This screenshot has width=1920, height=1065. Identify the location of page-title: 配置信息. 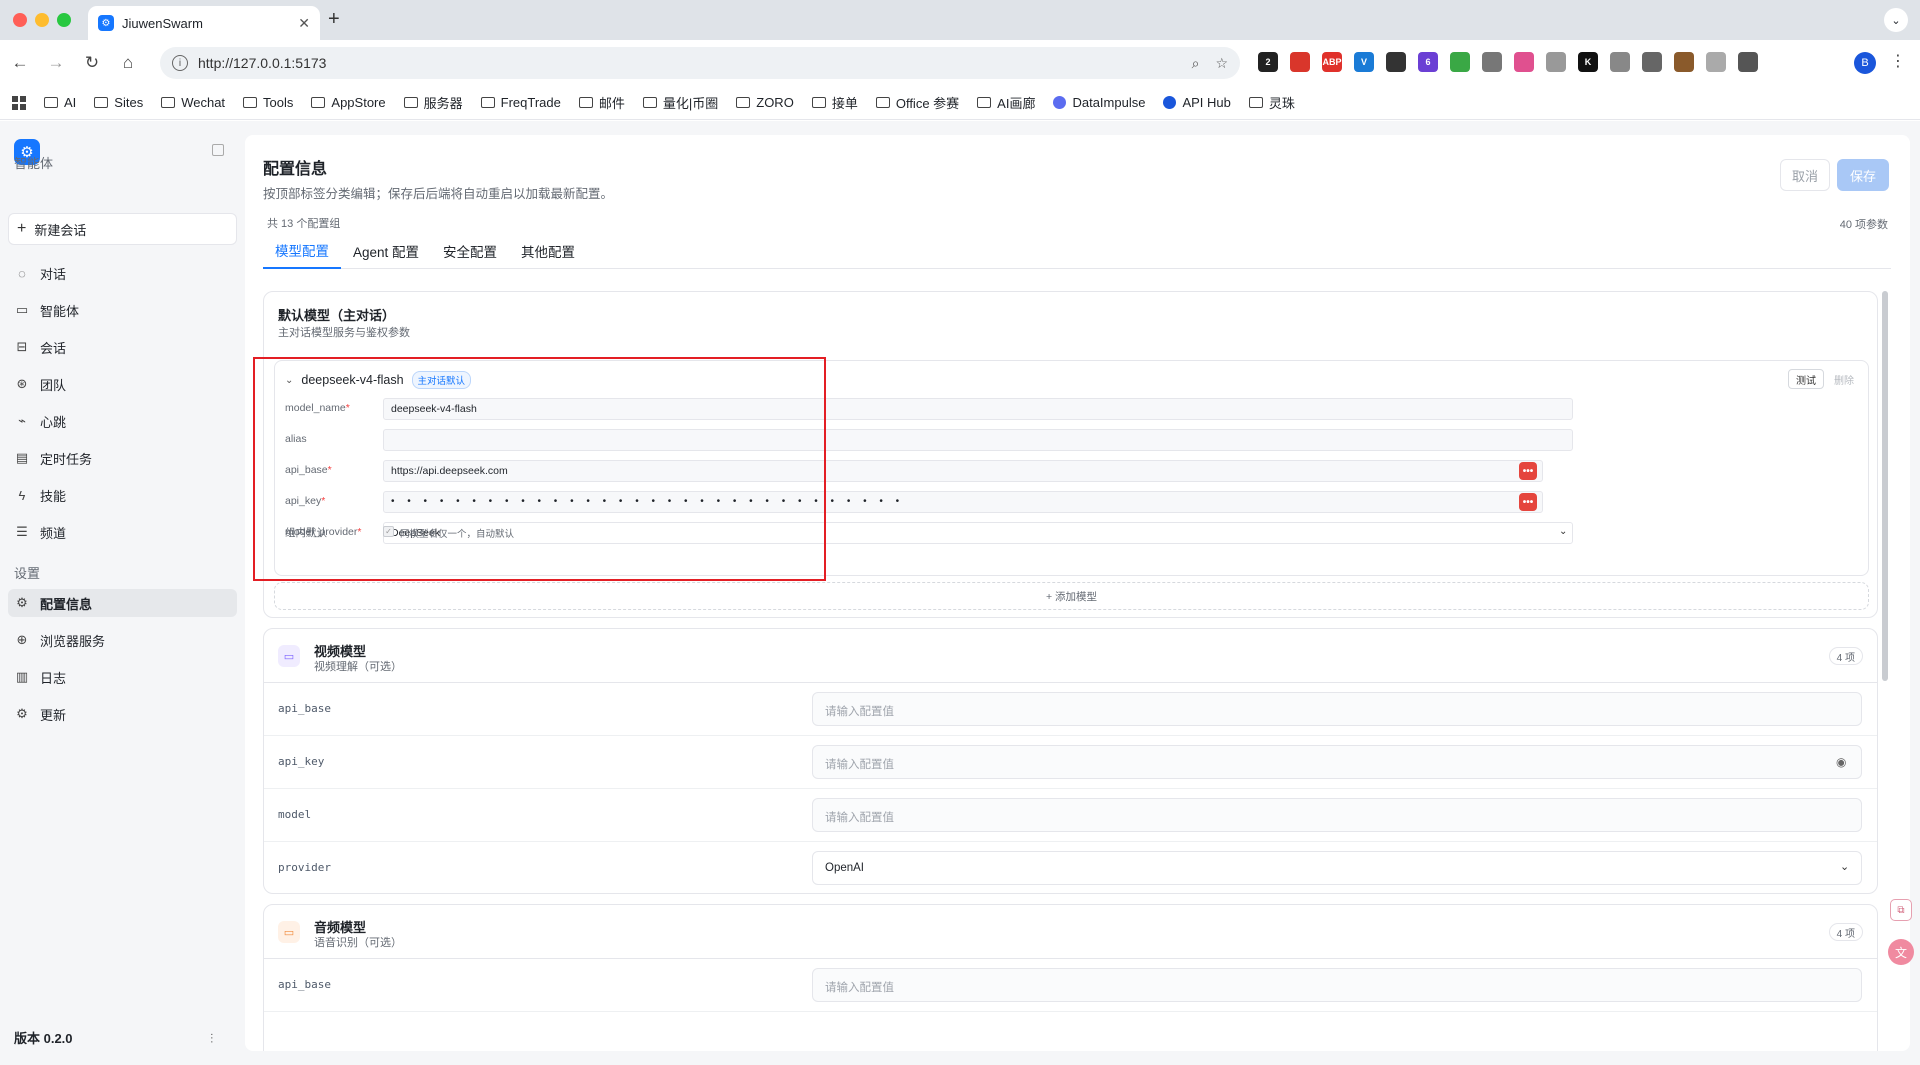
(295, 169).